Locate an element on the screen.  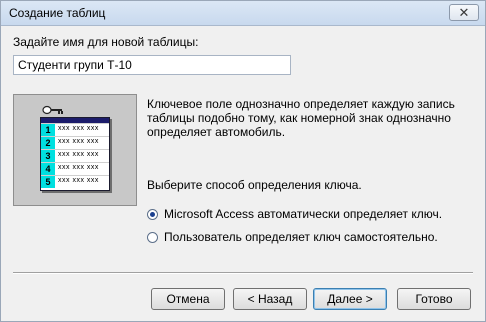
radio-button is located at coordinates (152, 237).